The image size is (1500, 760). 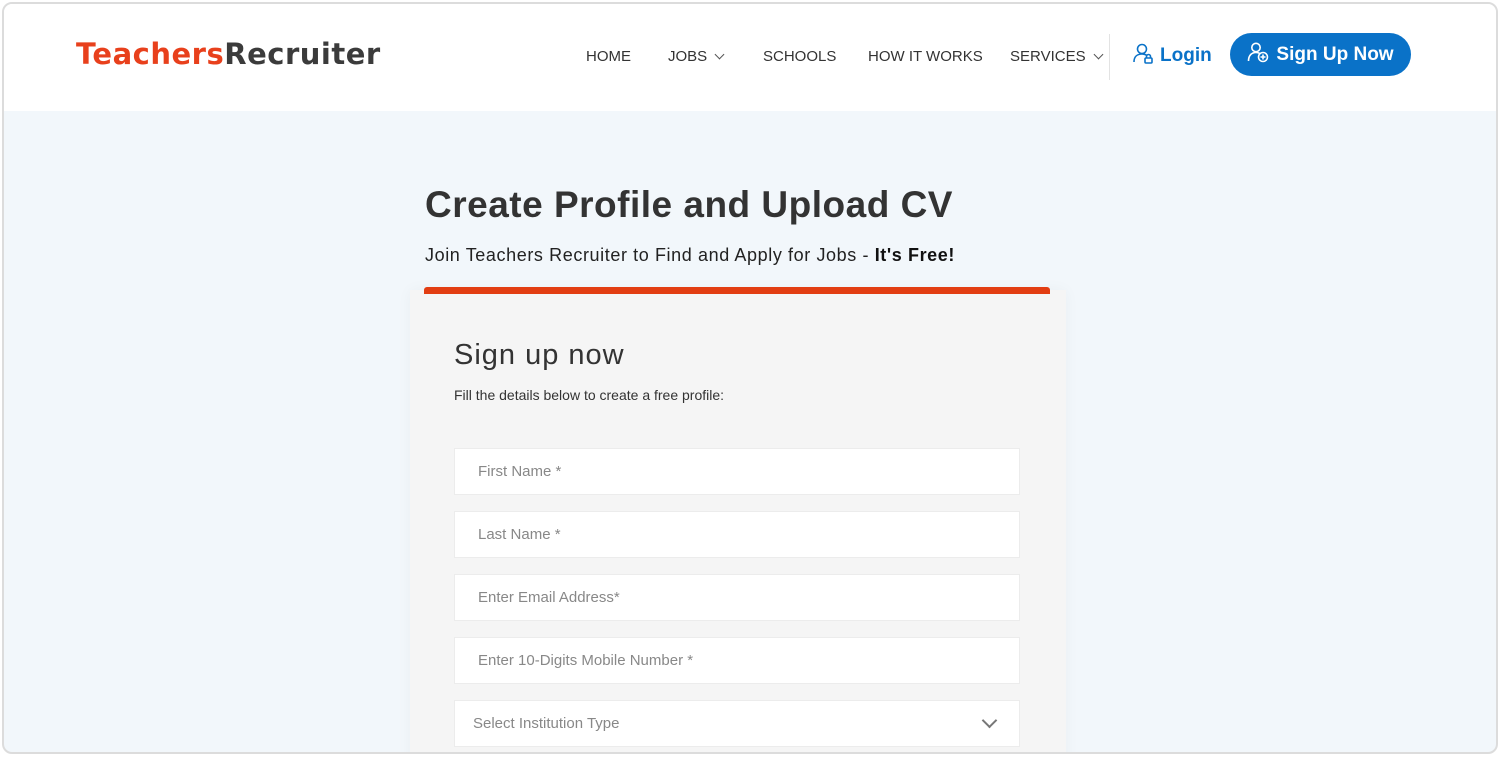 I want to click on nav-jobs: JOBS, so click(x=696, y=56).